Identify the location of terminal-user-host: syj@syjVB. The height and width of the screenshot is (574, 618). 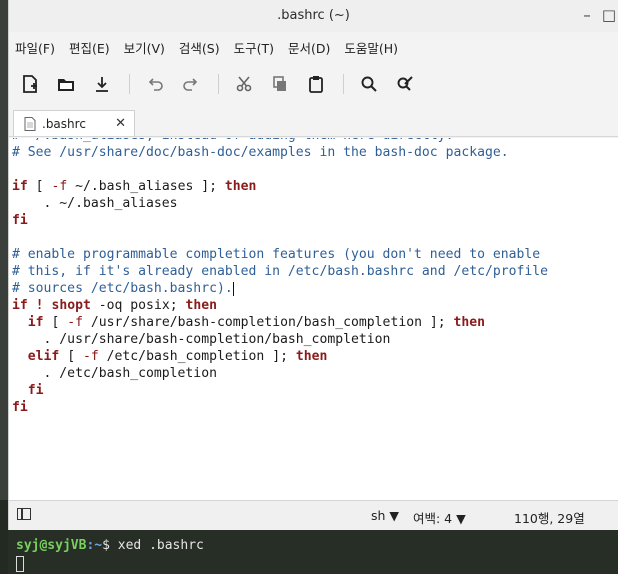
(51, 545).